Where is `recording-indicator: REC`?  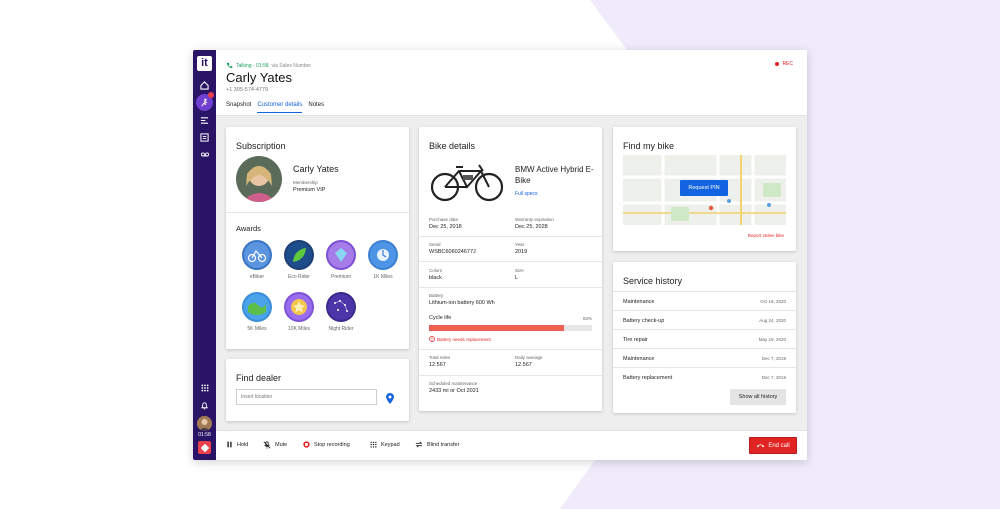
recording-indicator: REC is located at coordinates (784, 64).